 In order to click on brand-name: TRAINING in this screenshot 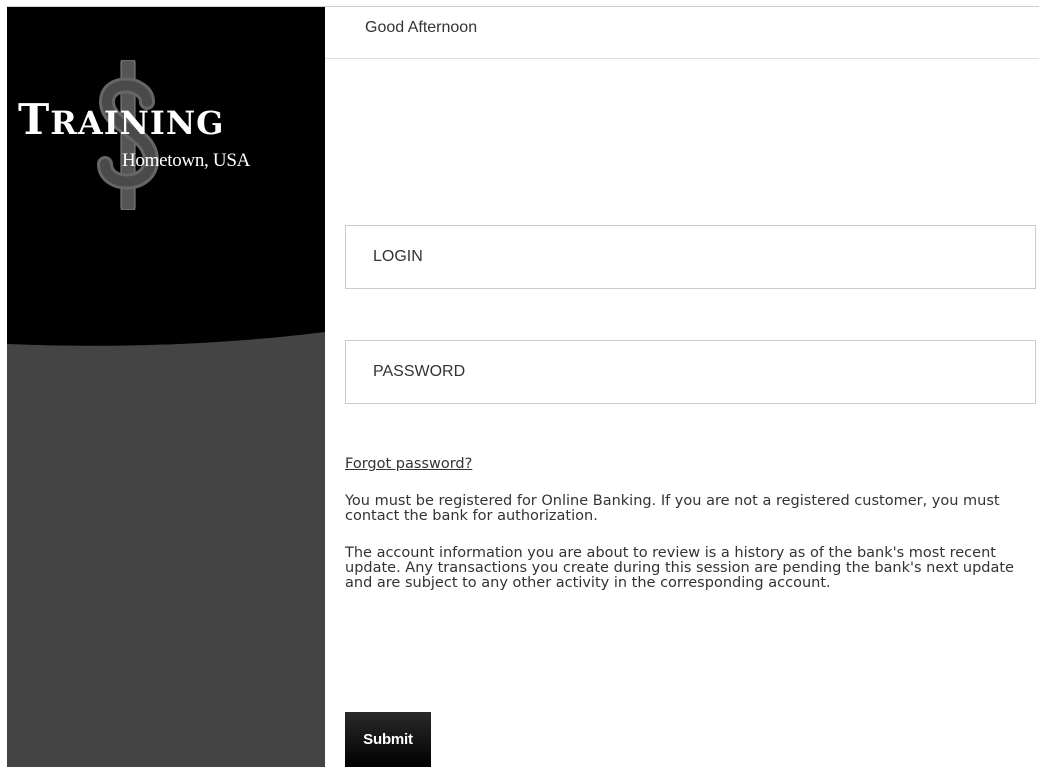, I will do `click(121, 121)`.